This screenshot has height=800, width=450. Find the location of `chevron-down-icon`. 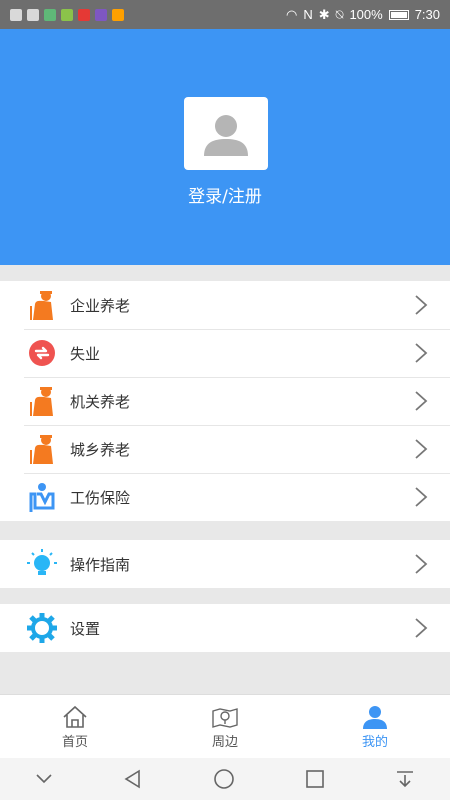

chevron-down-icon is located at coordinates (44, 779).